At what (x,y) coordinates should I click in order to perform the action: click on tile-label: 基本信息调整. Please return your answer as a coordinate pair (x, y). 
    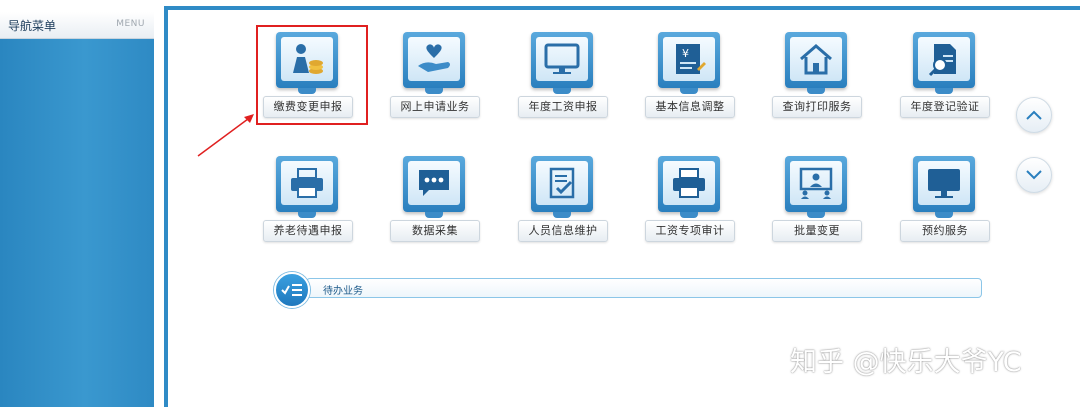
    Looking at the image, I should click on (690, 107).